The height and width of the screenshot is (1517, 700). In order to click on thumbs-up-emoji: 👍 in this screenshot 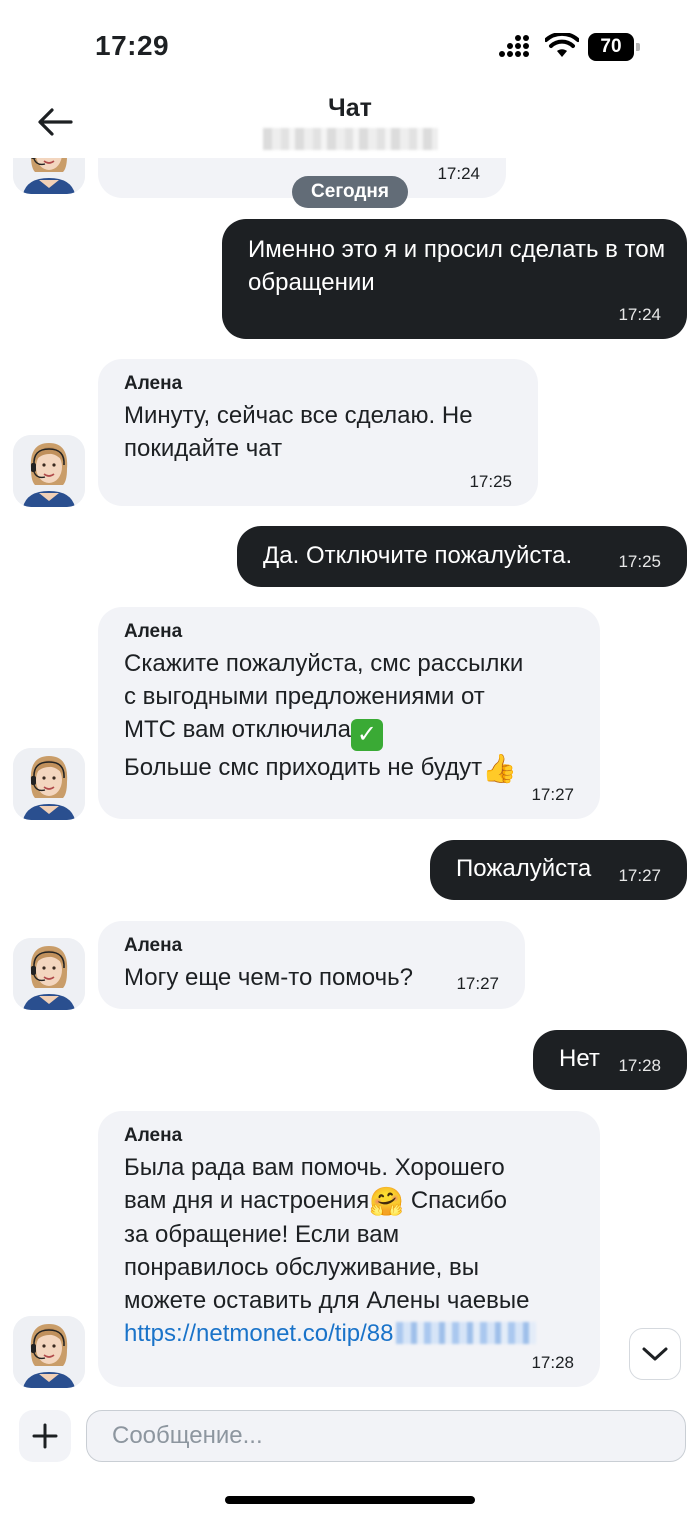, I will do `click(499, 768)`.